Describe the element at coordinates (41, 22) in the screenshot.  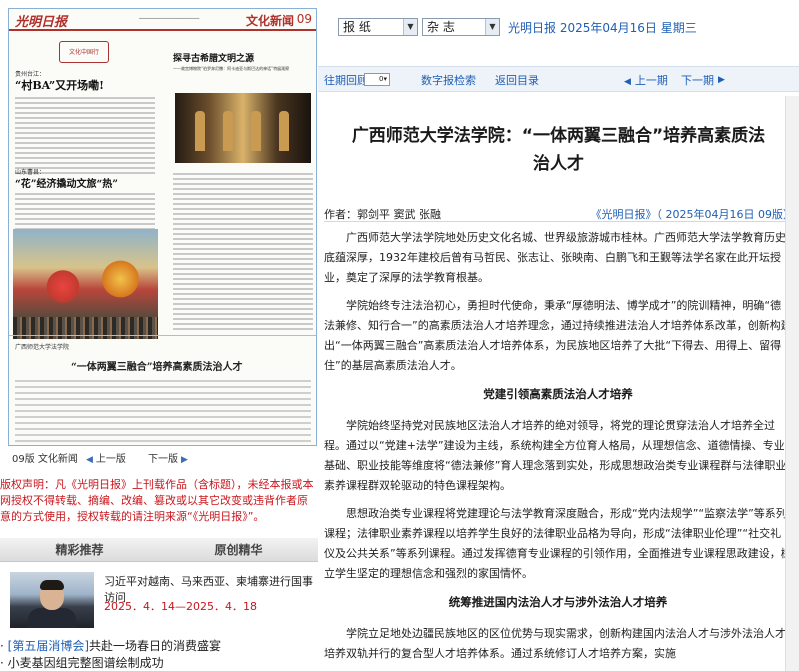
I see `paper-logo: 光明日报` at that location.